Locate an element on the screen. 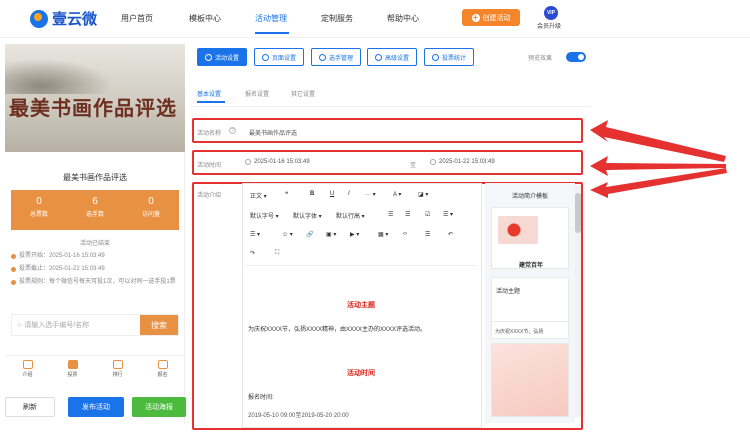 Image resolution: width=750 pixels, height=444 pixels. tab-rank: 排行 is located at coordinates (117, 370).